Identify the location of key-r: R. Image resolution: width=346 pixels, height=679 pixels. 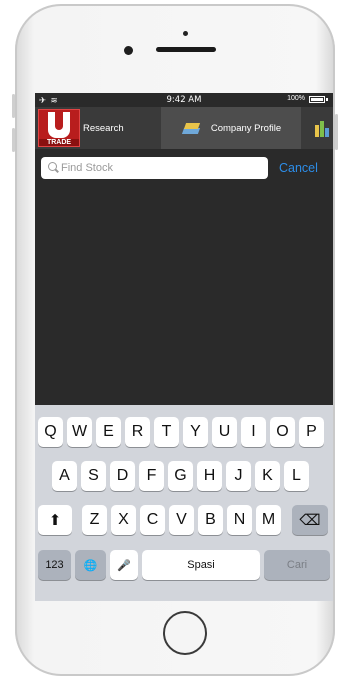
(137, 432).